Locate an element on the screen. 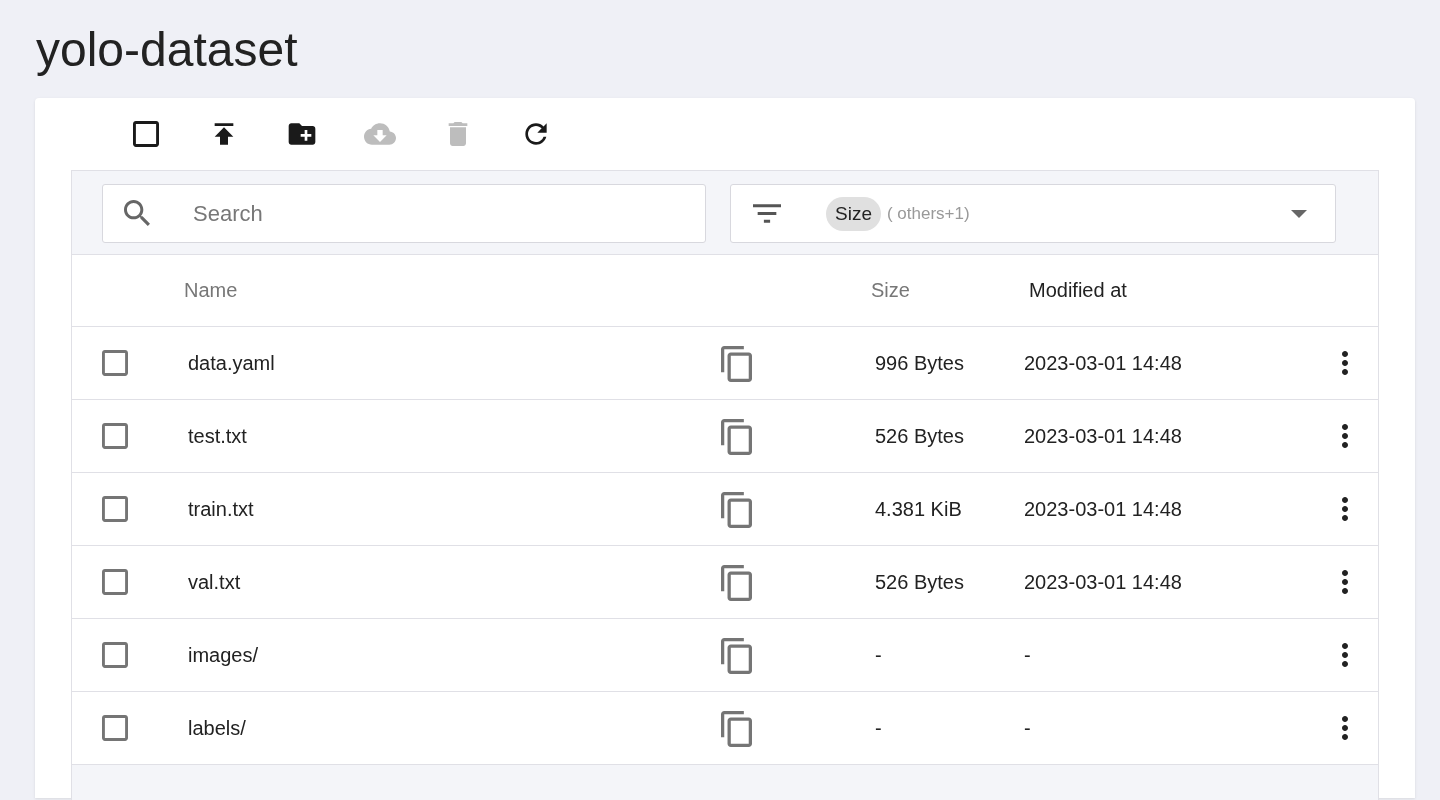 Image resolution: width=1440 pixels, height=800 pixels. file-name: train.txt is located at coordinates (221, 509).